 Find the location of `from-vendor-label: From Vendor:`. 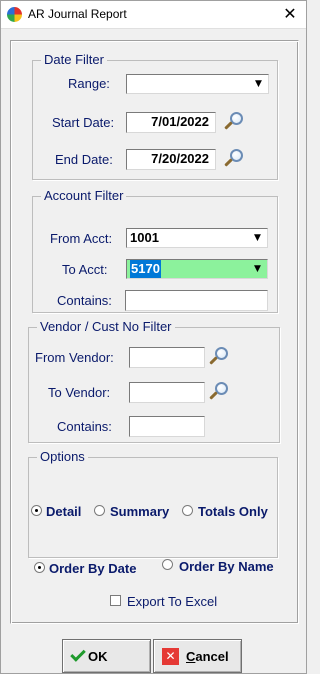

from-vendor-label: From Vendor: is located at coordinates (74, 357).